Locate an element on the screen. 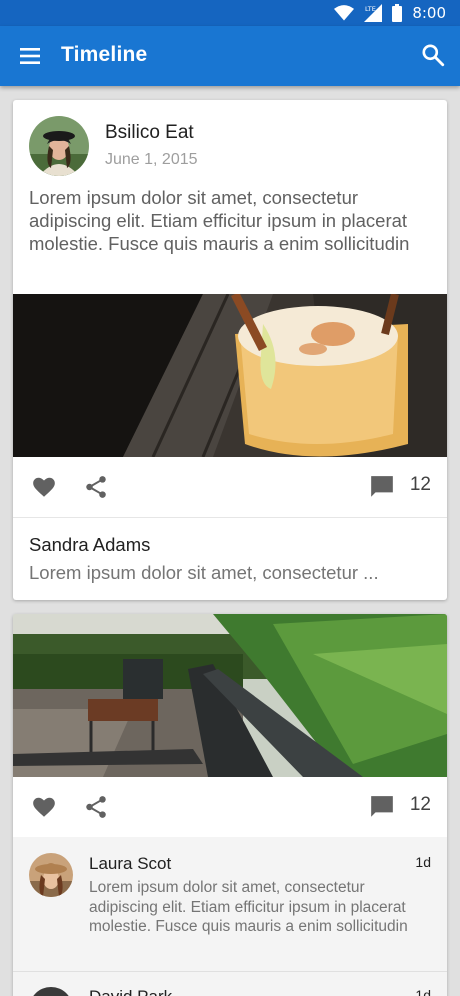  signal-icon: LTE is located at coordinates (373, 13).